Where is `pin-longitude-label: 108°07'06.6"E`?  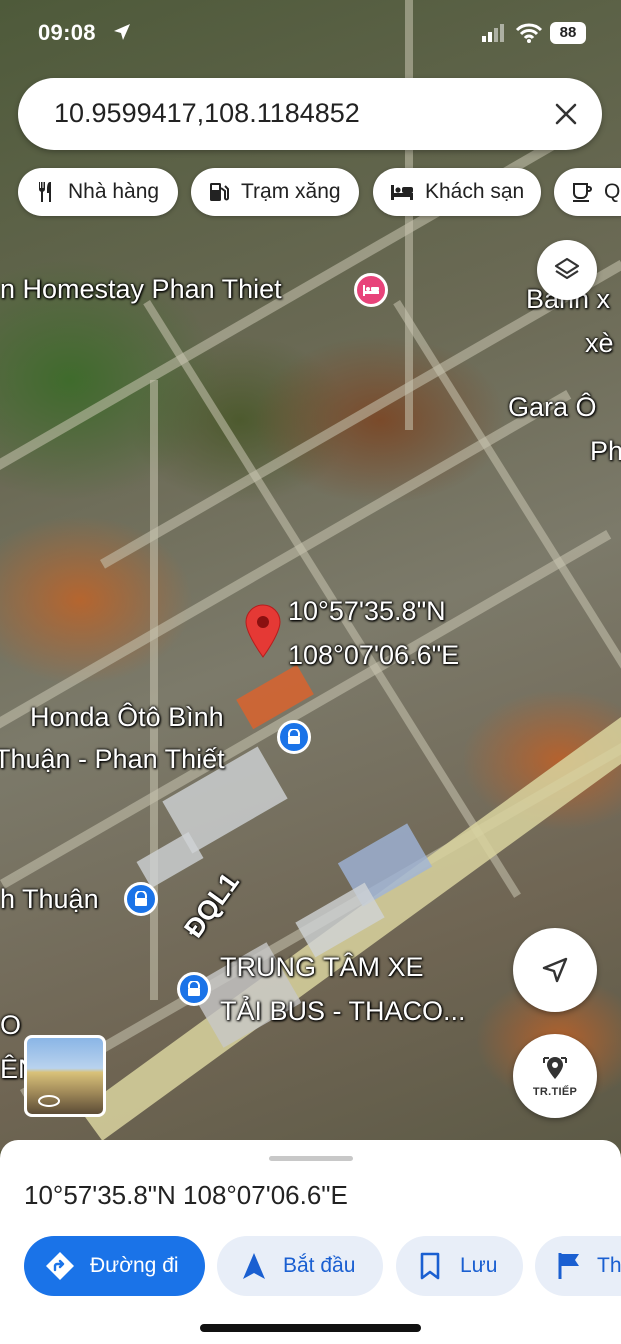
pin-longitude-label: 108°07'06.6"E is located at coordinates (374, 655).